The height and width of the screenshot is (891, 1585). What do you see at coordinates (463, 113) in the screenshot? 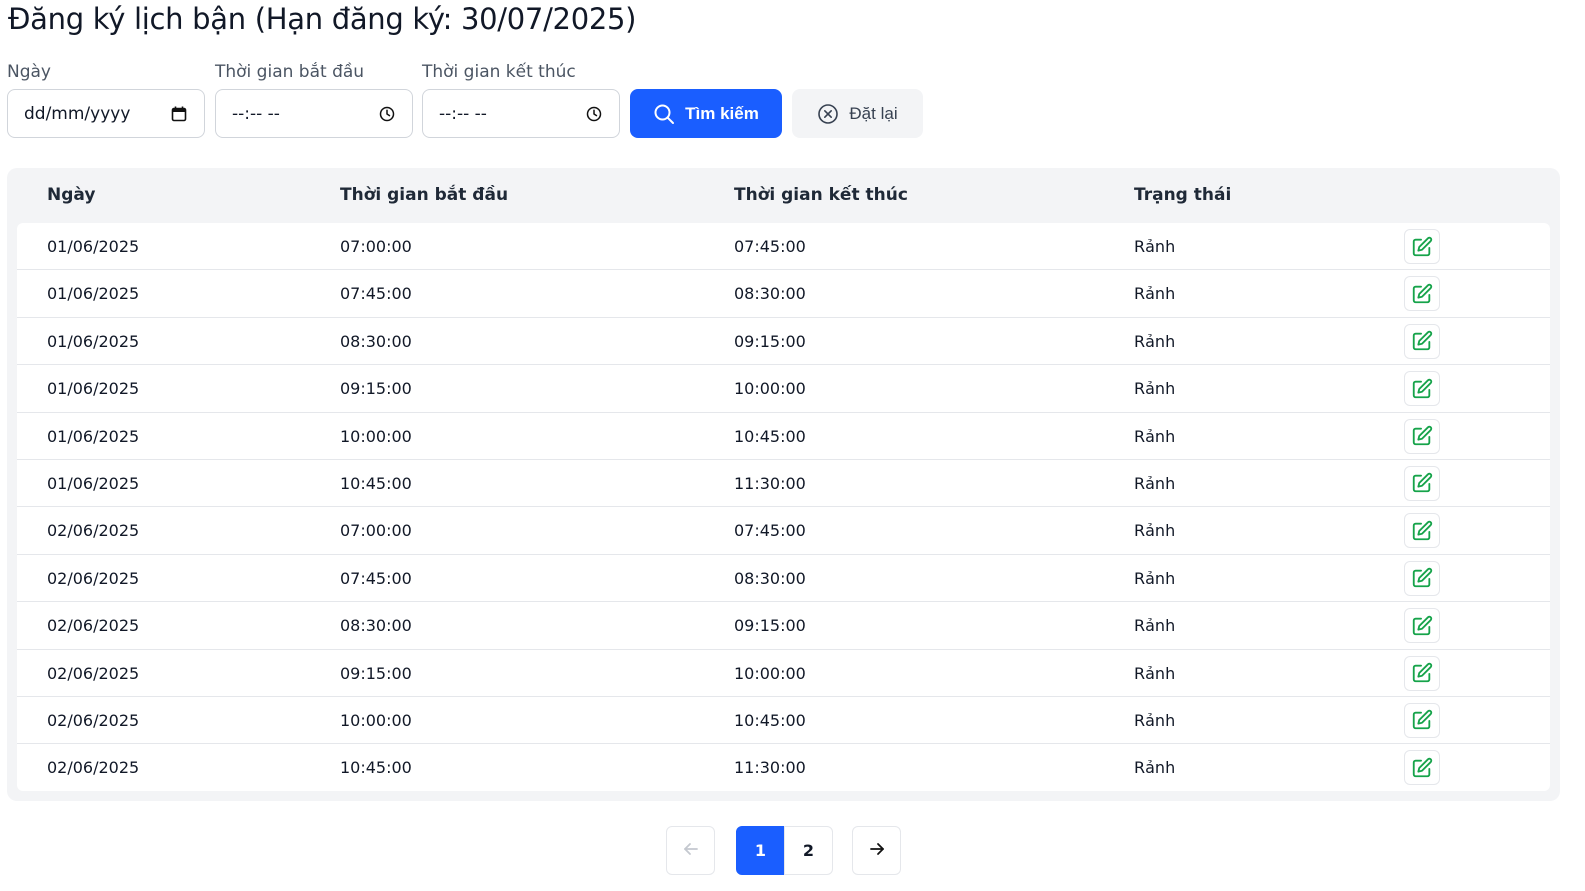
I see `end-time-value: --:-- --` at bounding box center [463, 113].